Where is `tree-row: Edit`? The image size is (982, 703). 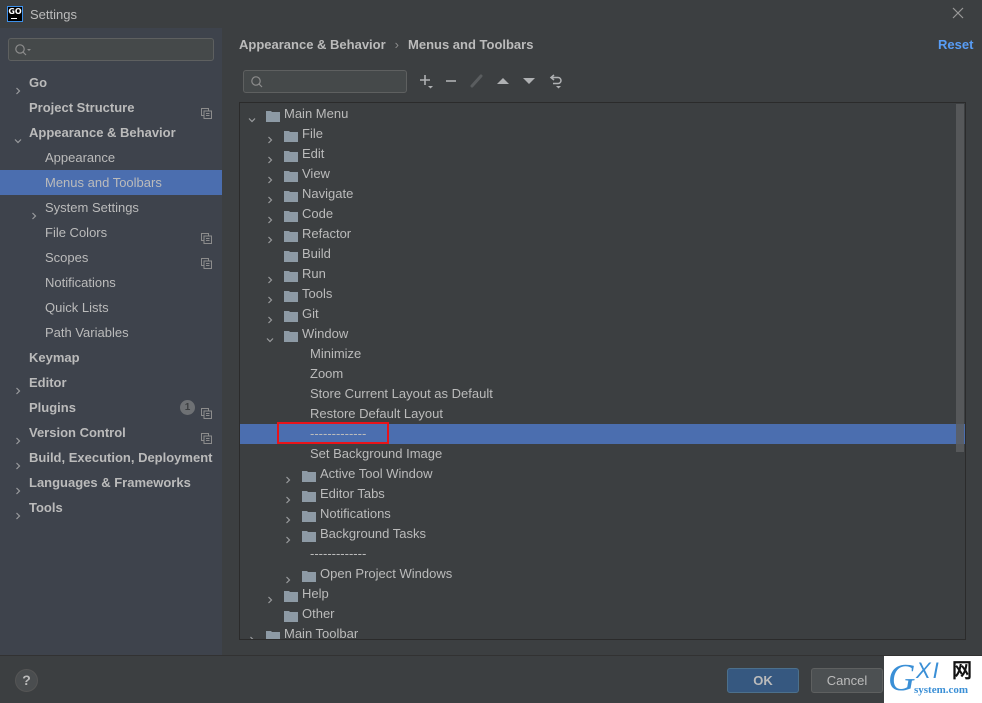
tree-row: Edit is located at coordinates (602, 154).